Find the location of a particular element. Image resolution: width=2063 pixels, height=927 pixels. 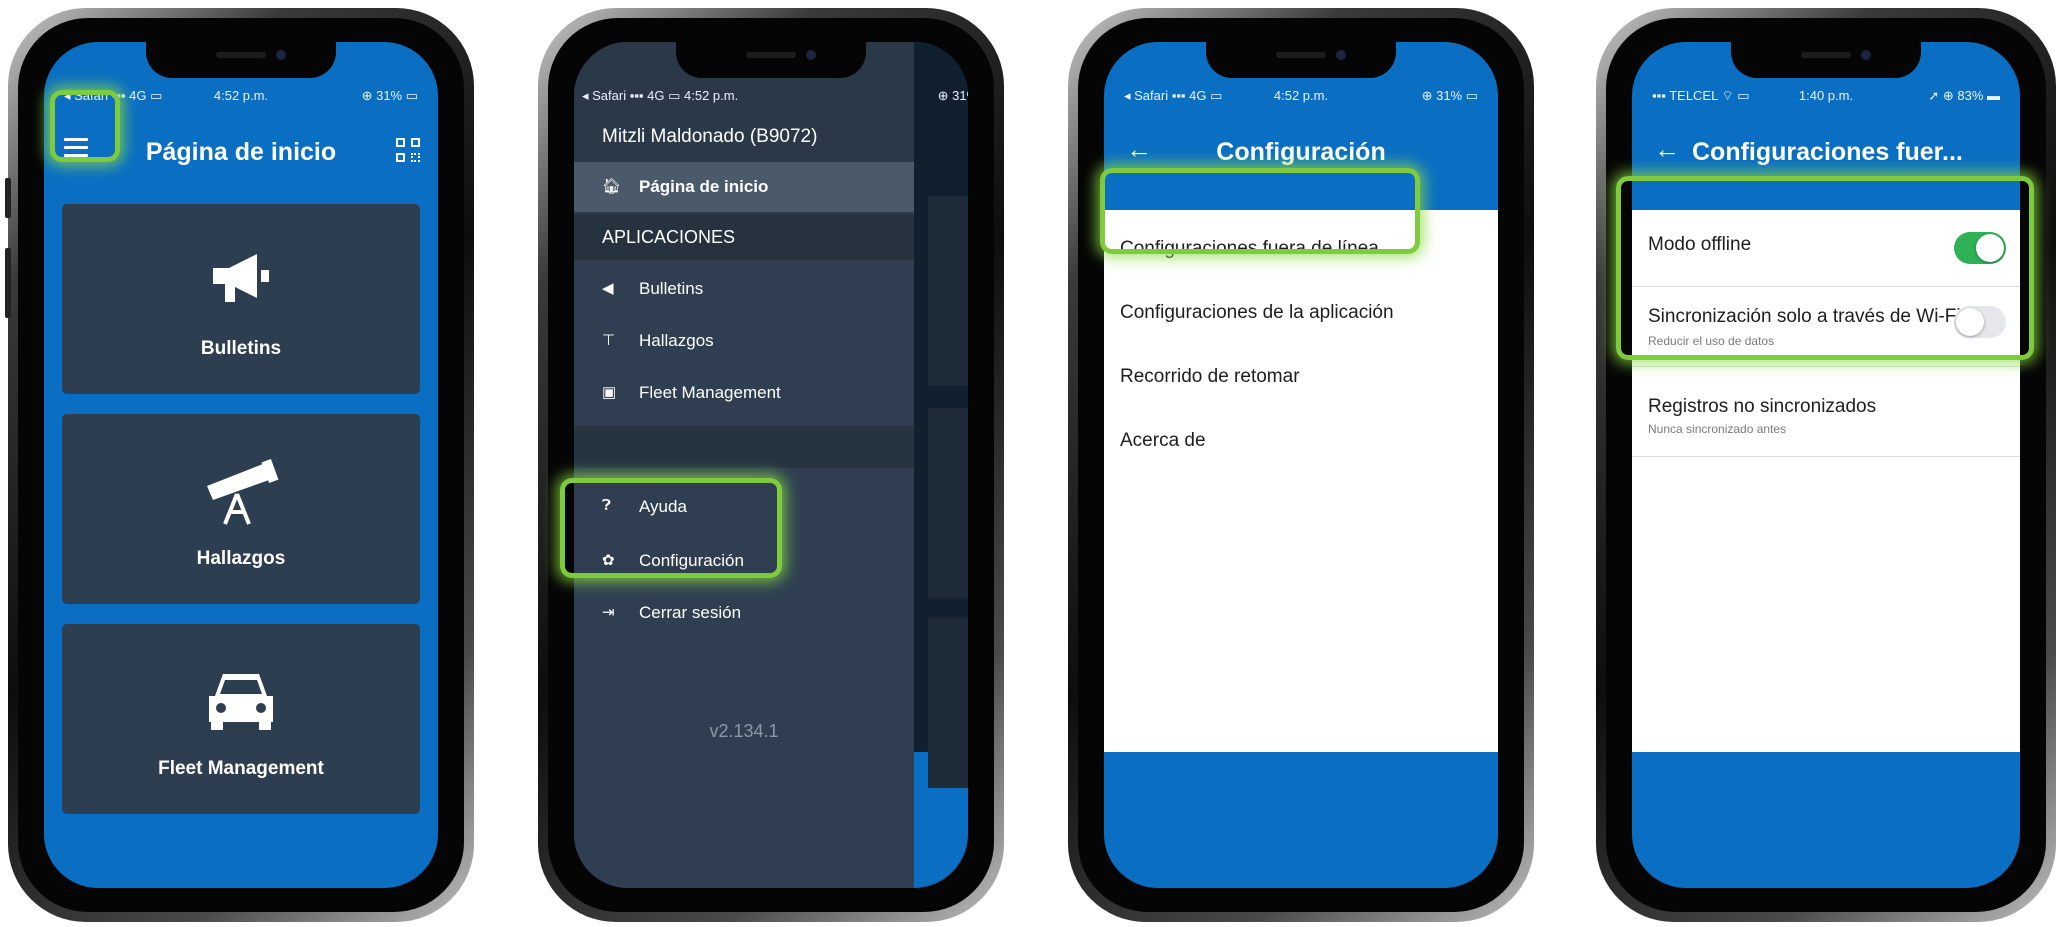

qr-code-icon is located at coordinates (408, 150).